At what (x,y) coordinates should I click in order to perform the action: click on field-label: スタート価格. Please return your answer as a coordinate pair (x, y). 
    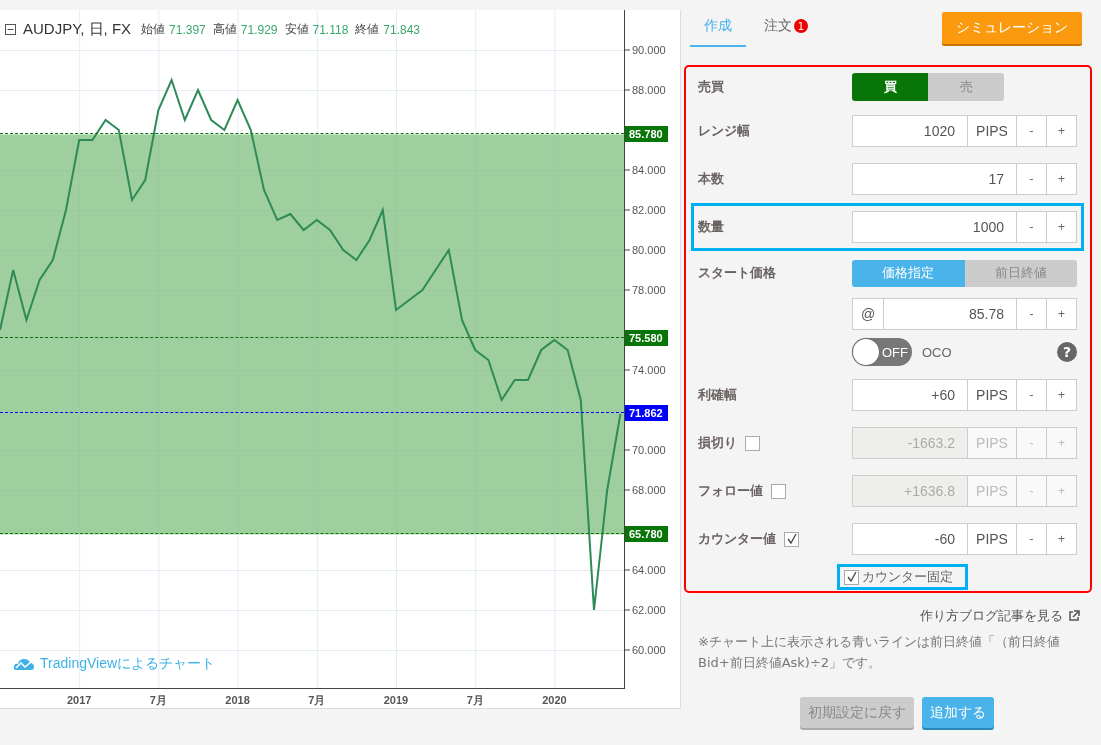
    Looking at the image, I should click on (737, 273).